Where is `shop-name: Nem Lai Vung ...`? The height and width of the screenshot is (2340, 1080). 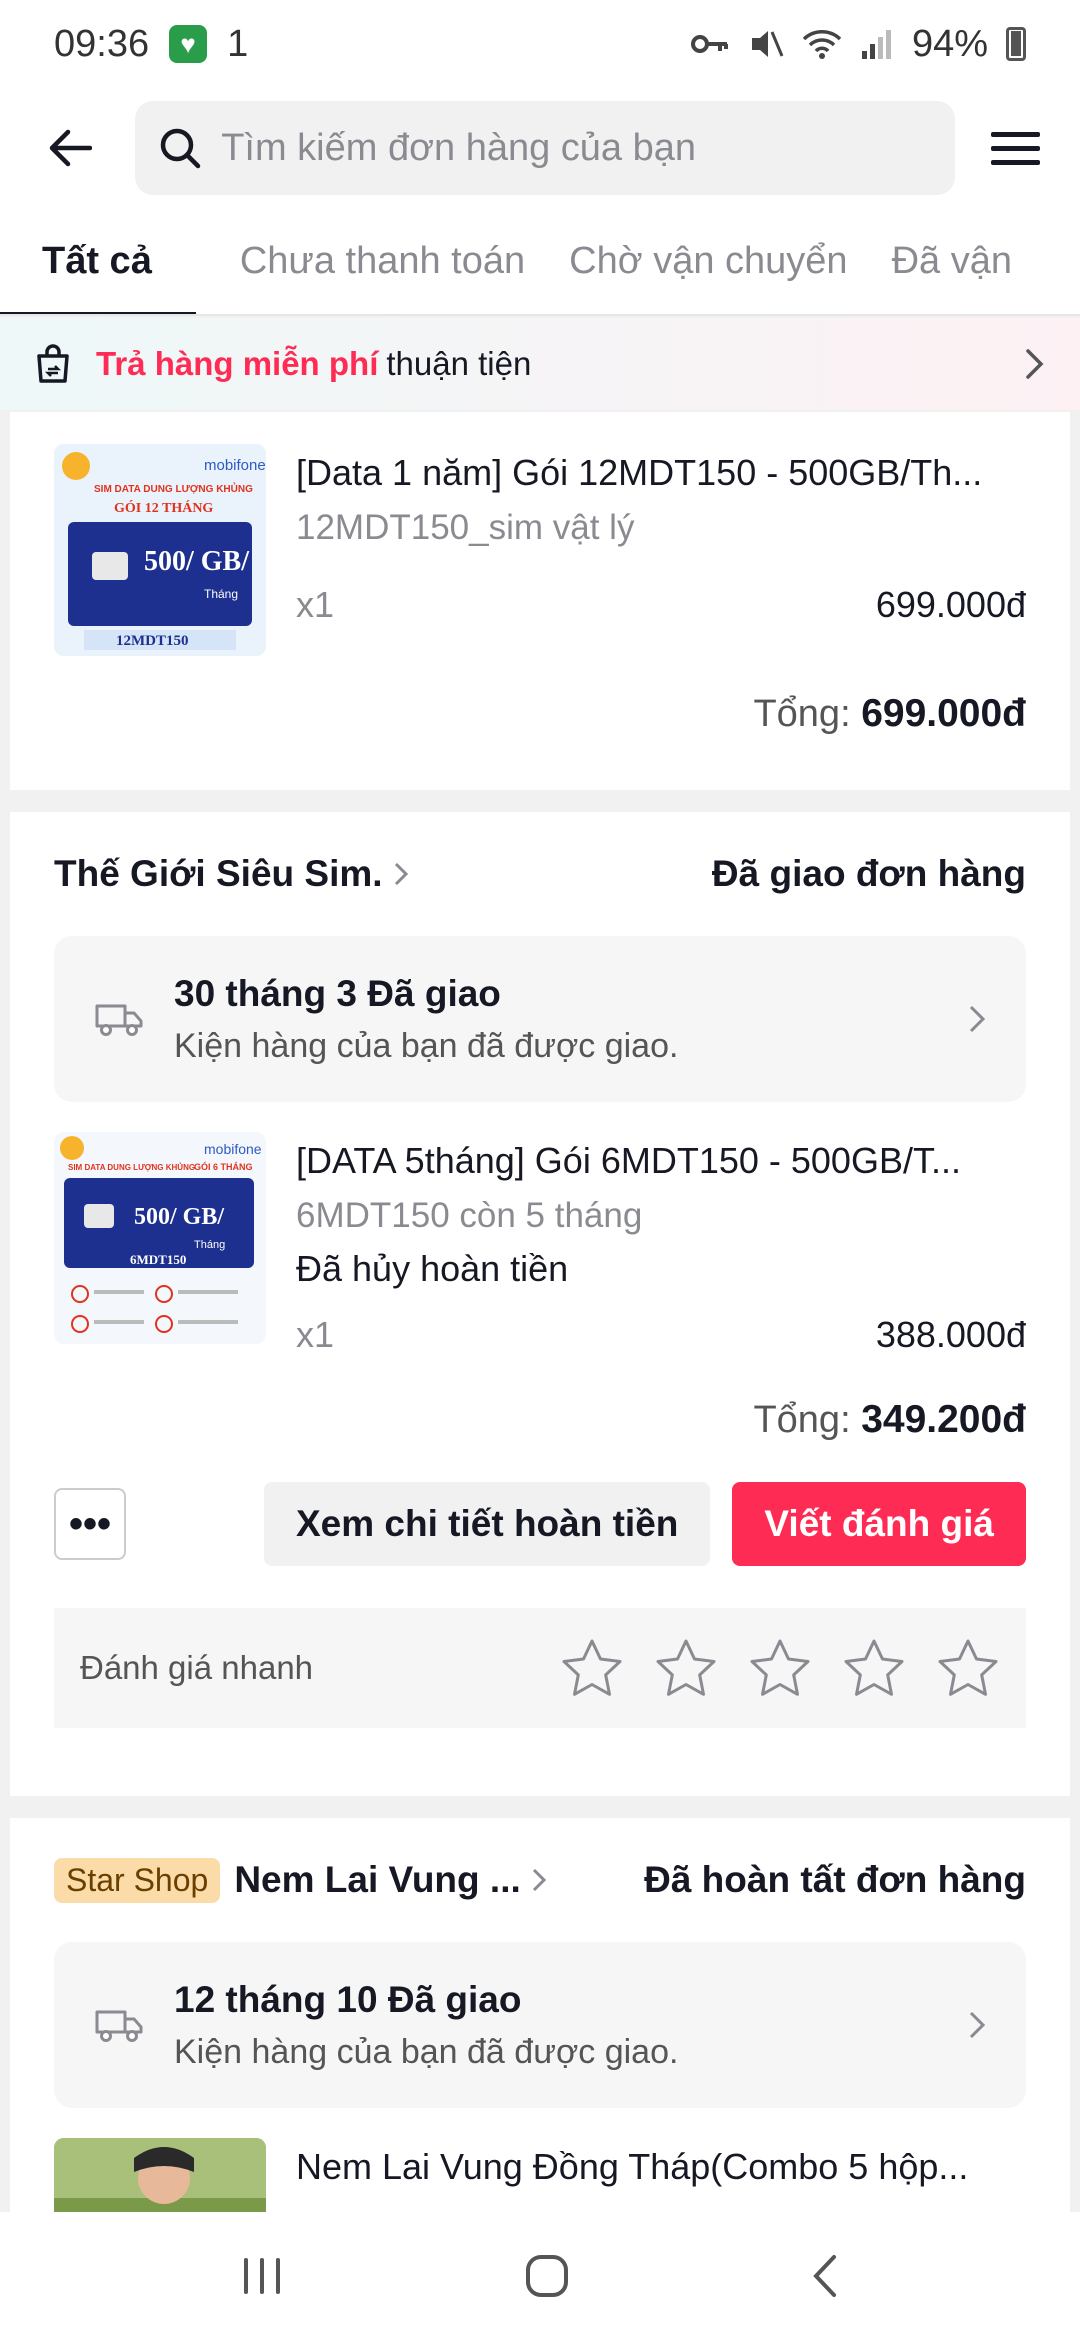 shop-name: Nem Lai Vung ... is located at coordinates (377, 1880).